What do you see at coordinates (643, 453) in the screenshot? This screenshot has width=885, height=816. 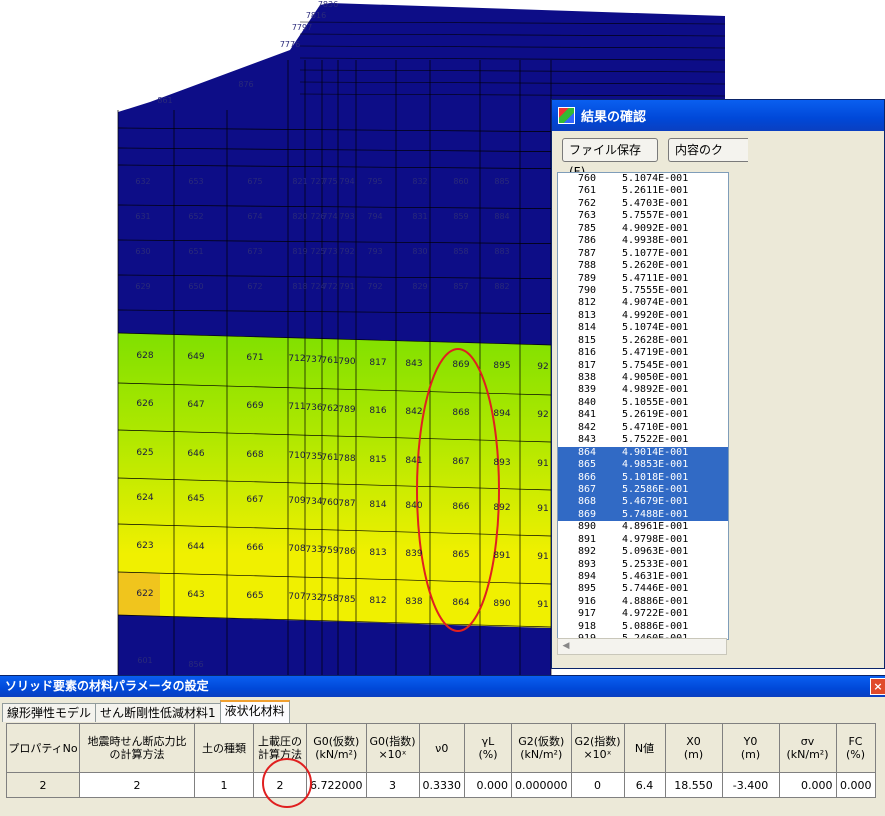 I see `list-item: 864 4.9014E-001` at bounding box center [643, 453].